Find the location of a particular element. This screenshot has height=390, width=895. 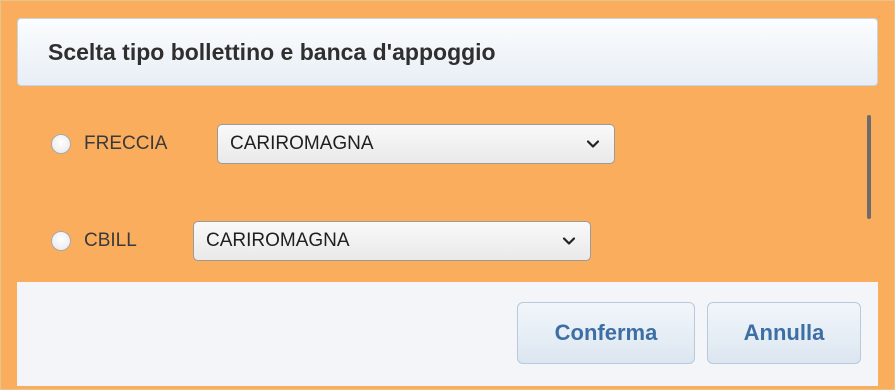

cbill-bank-value: CARIROMAGNA is located at coordinates (278, 240).